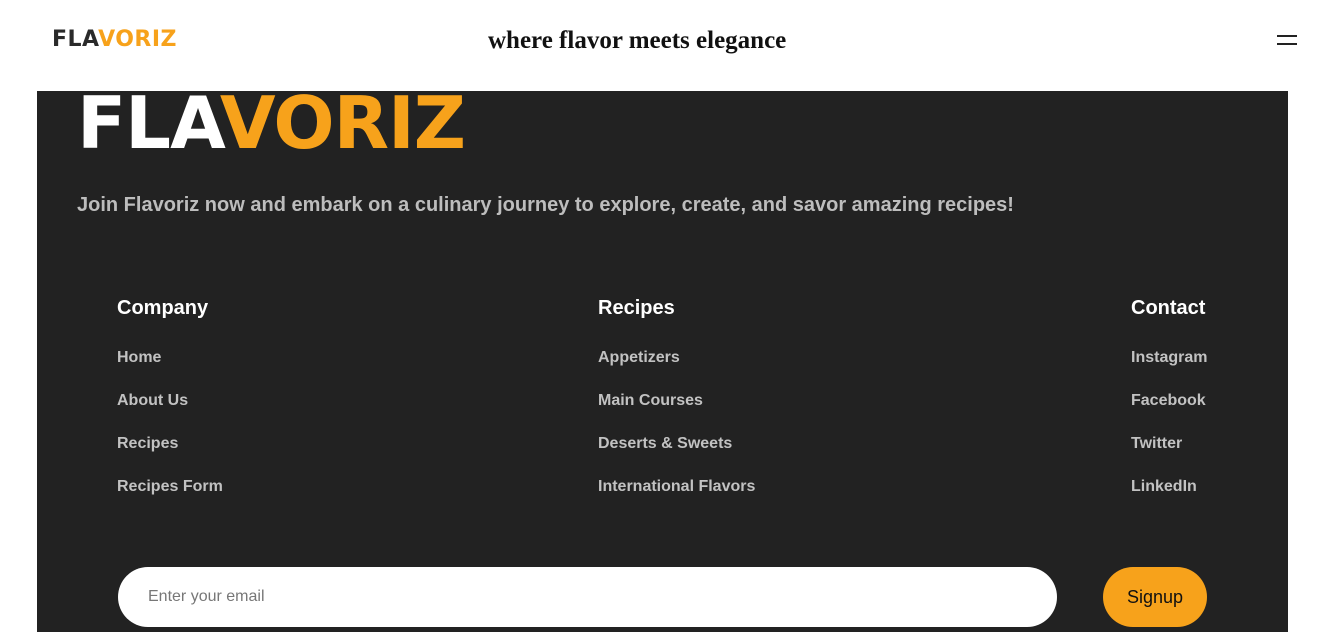 Image resolution: width=1330 pixels, height=632 pixels. What do you see at coordinates (636, 308) in the screenshot?
I see `column-heading: Recipes` at bounding box center [636, 308].